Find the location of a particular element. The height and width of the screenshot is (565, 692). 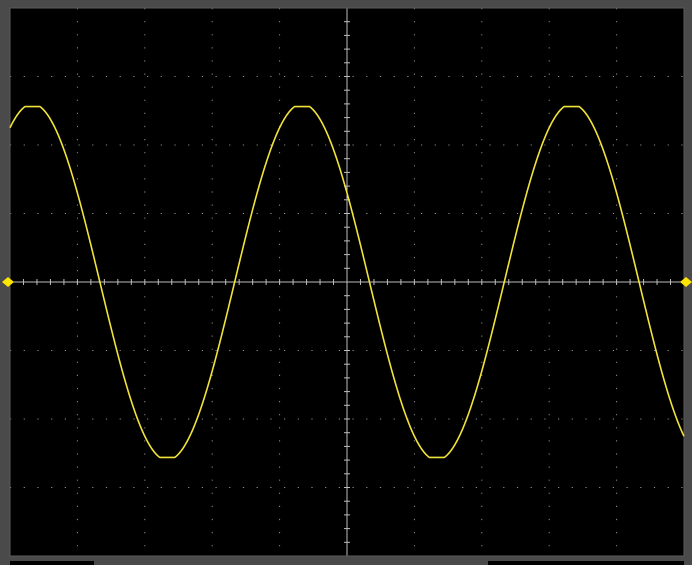

bottom-strip-right is located at coordinates (586, 563).